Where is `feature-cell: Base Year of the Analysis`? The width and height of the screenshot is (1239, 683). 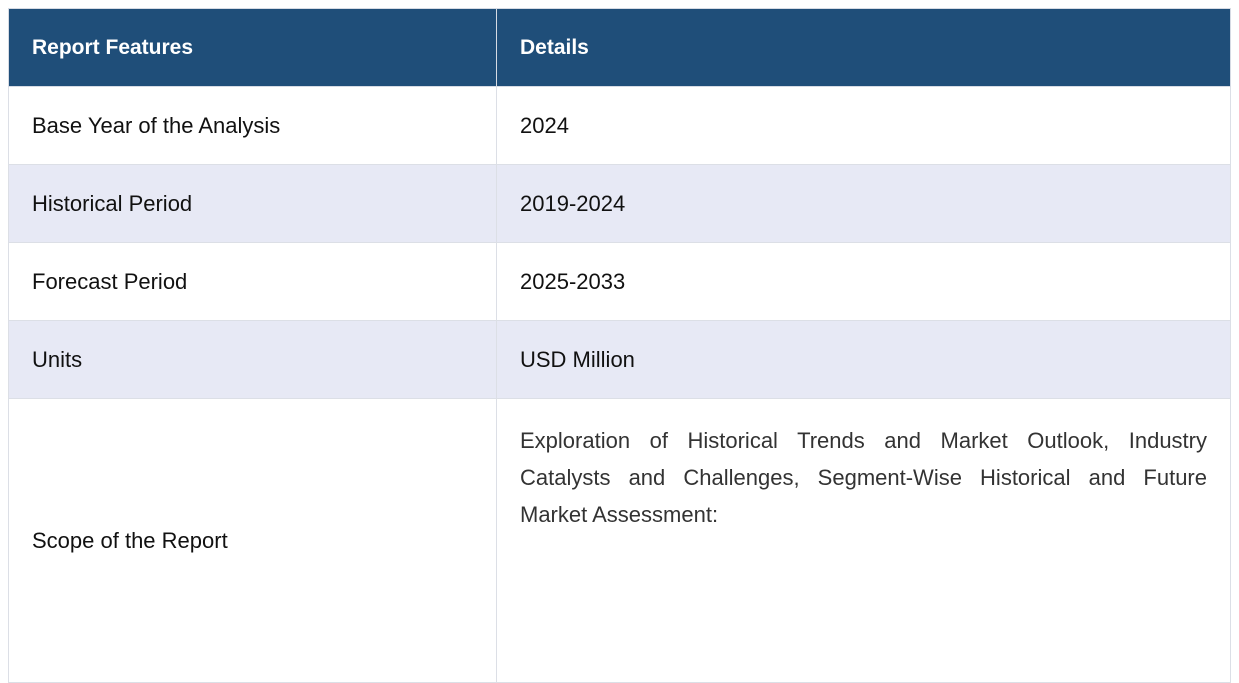
feature-cell: Base Year of the Analysis is located at coordinates (252, 125).